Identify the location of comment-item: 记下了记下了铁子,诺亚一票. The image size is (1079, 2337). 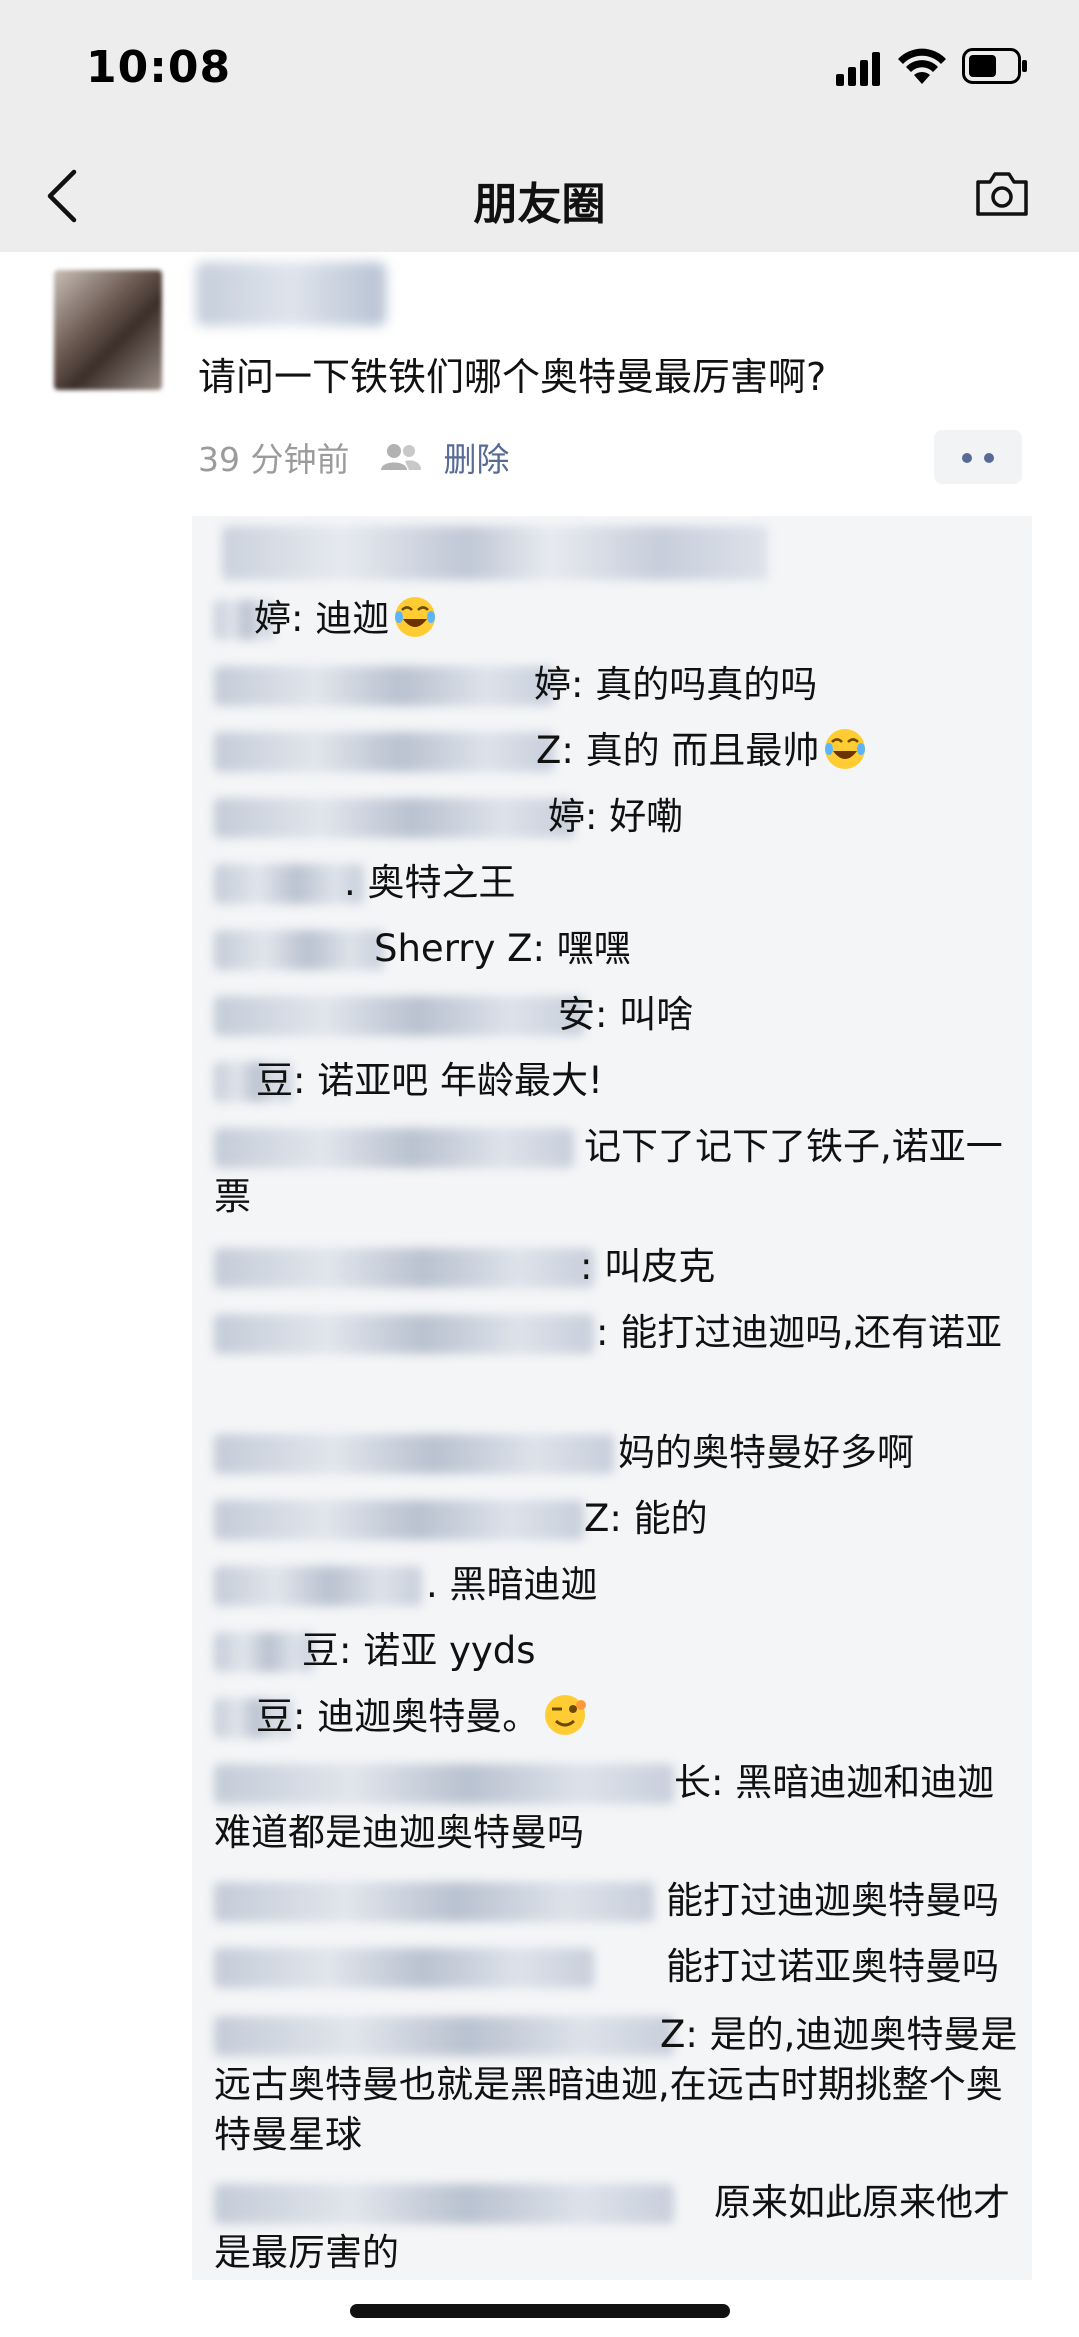
(620, 1172).